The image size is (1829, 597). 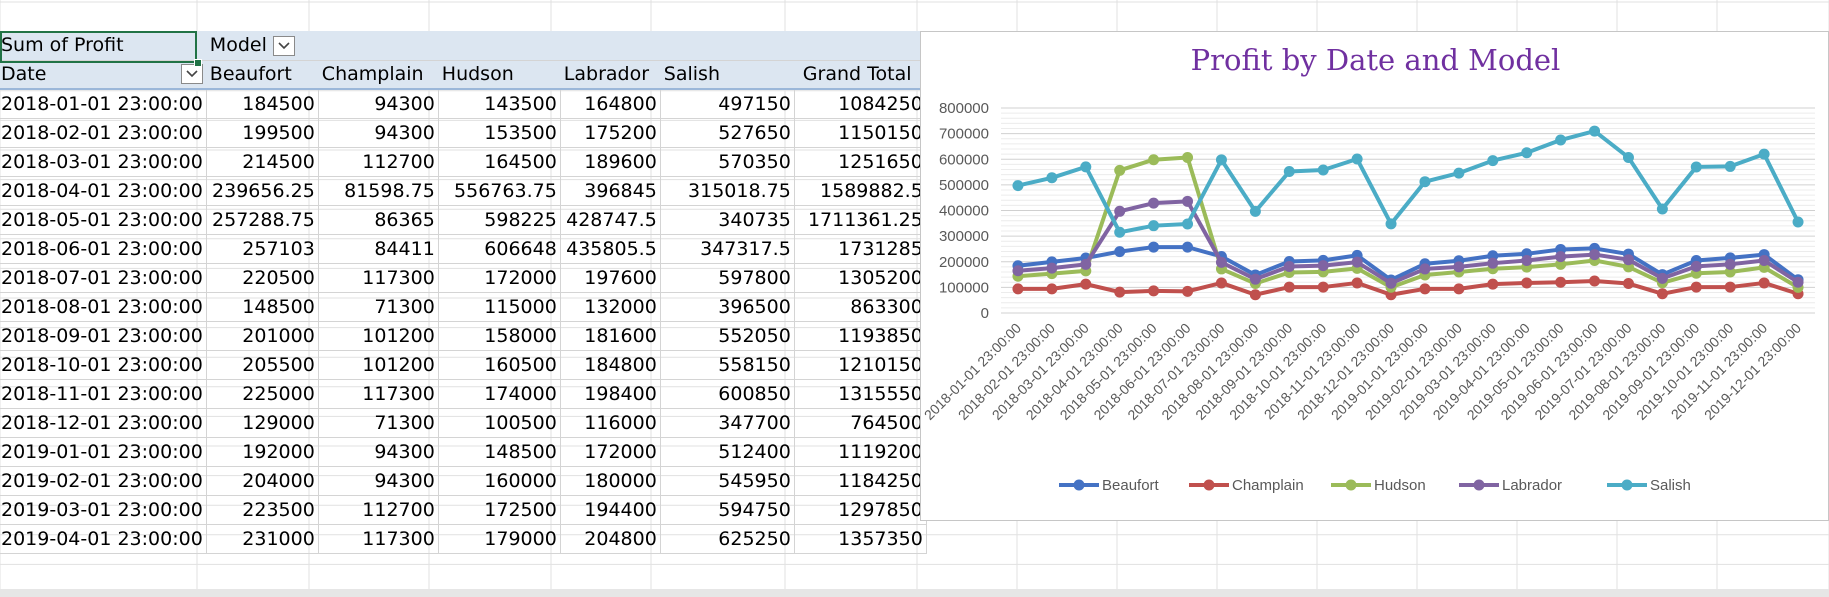 What do you see at coordinates (499, 481) in the screenshot?
I see `value-cell: 160000` at bounding box center [499, 481].